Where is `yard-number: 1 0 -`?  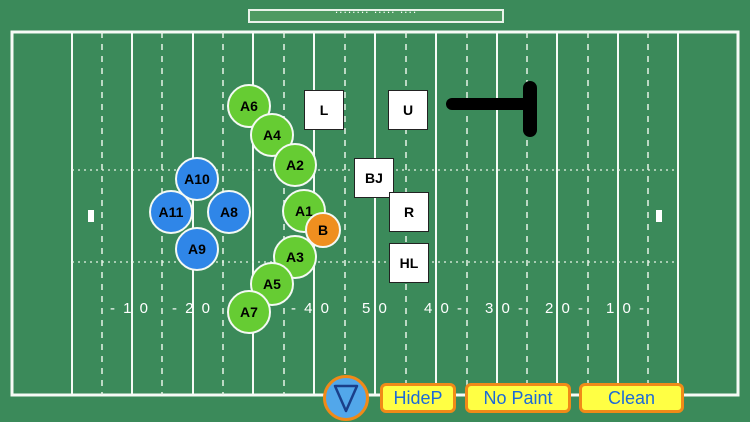 yard-number: 1 0 - is located at coordinates (626, 308).